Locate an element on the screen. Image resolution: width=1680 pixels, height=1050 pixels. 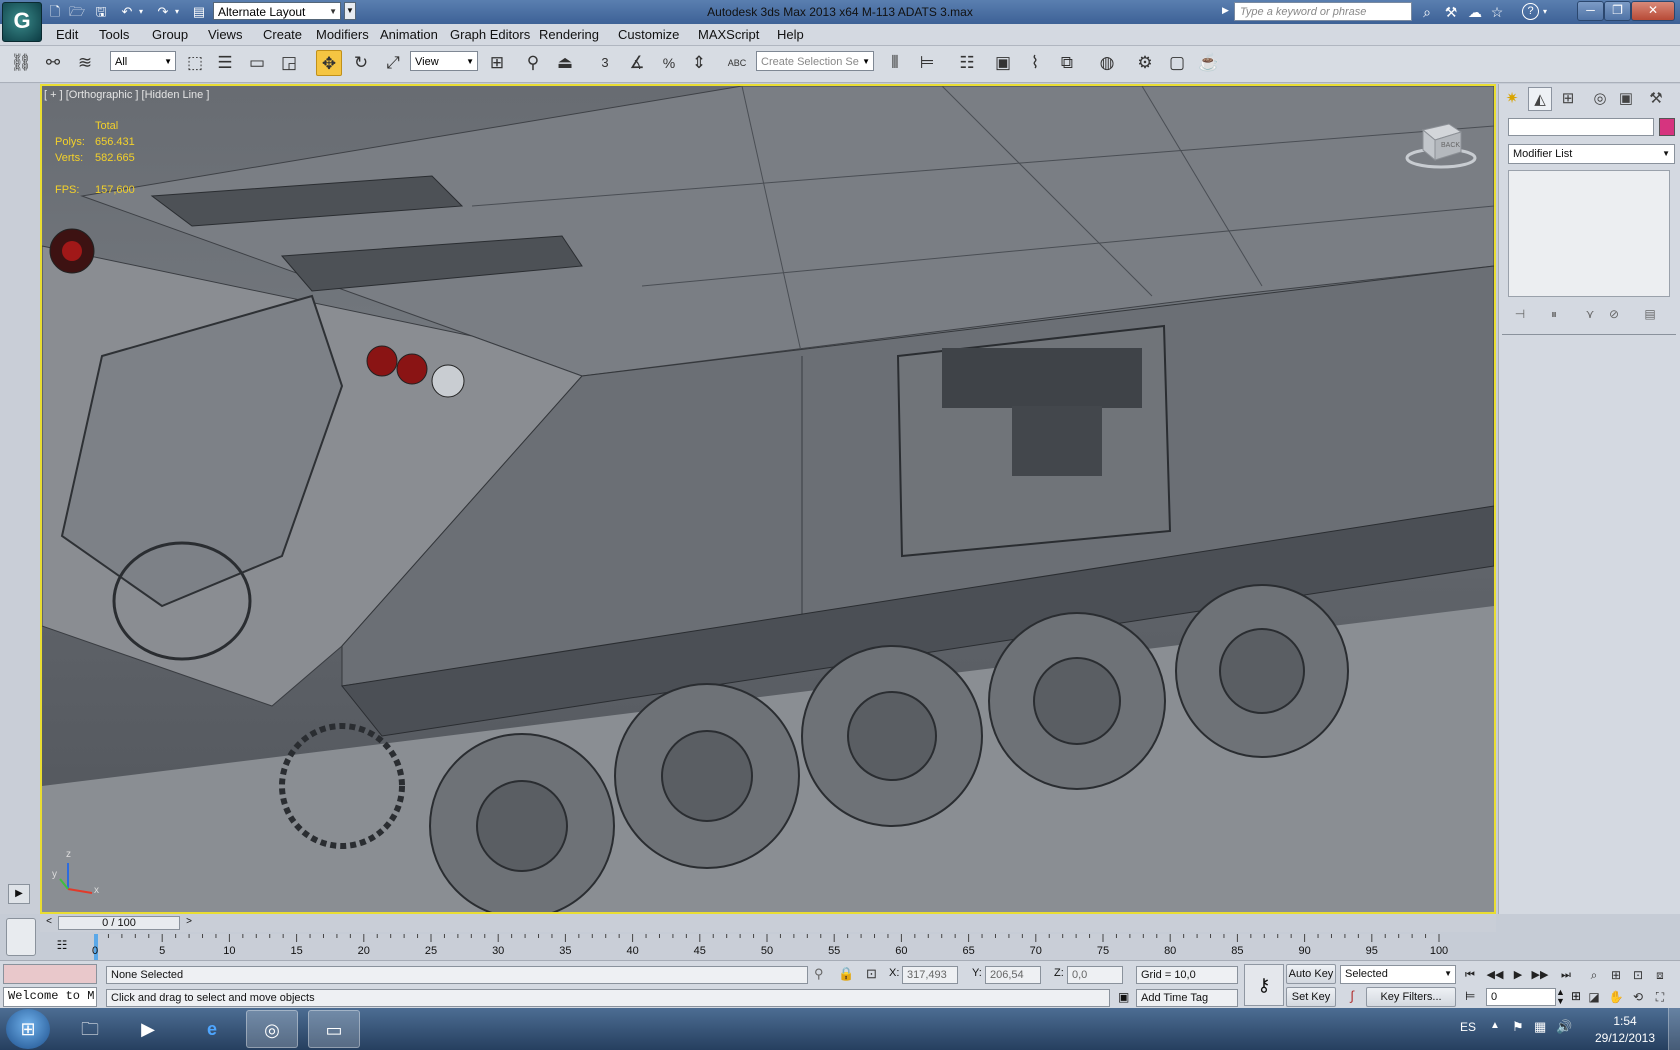
volume-icon: 🔊 is located at coordinates (1564, 1027).